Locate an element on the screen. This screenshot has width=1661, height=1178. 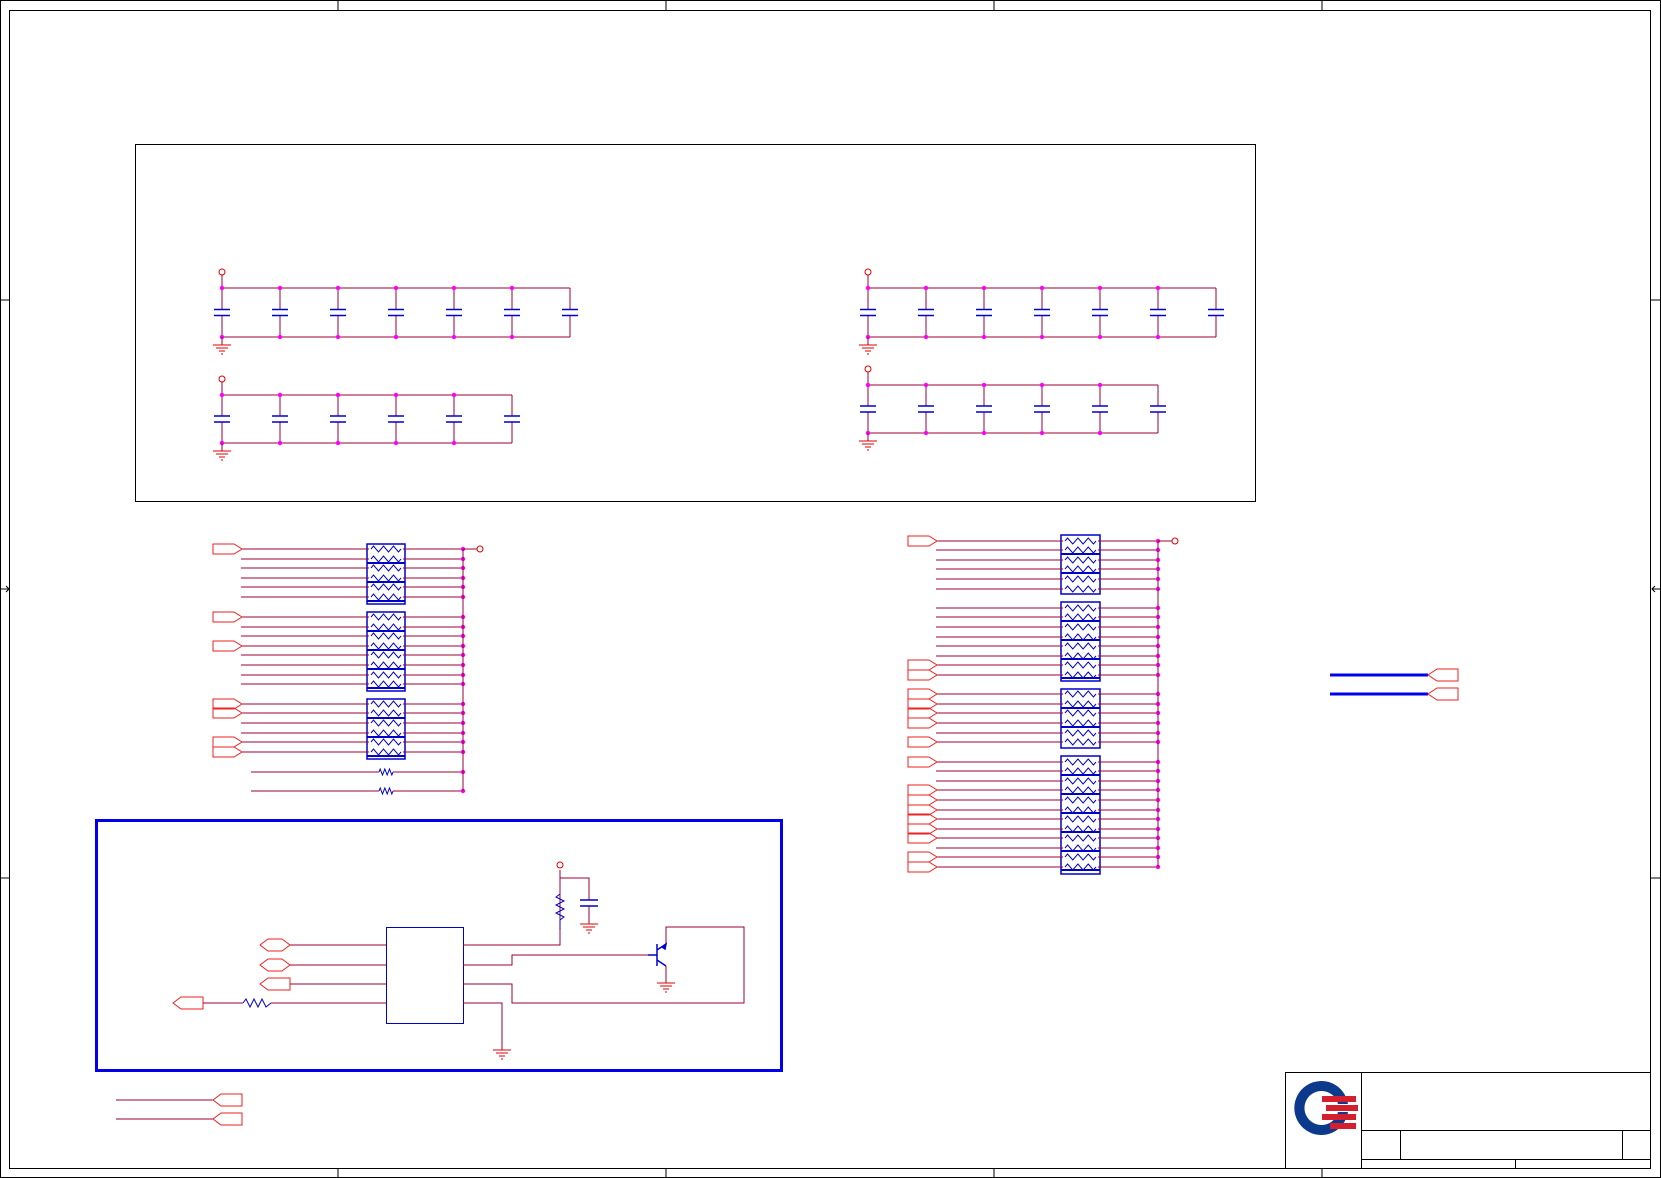
capacitor-banks is located at coordinates (718, 364).